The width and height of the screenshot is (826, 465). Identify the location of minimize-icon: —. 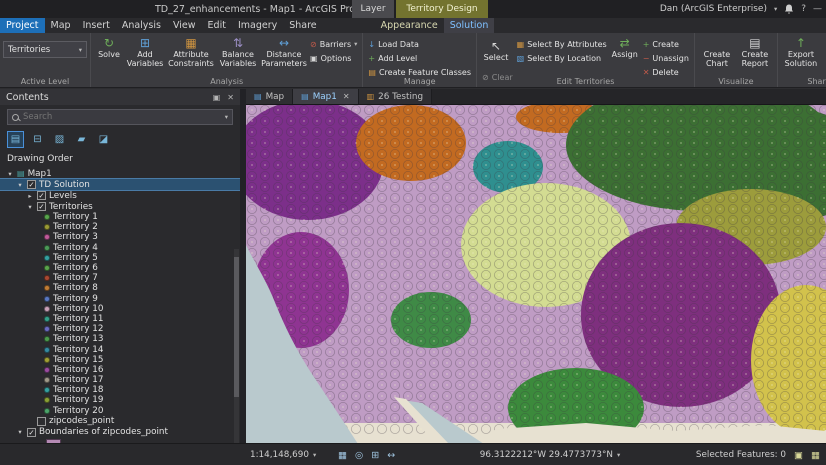
(817, 9).